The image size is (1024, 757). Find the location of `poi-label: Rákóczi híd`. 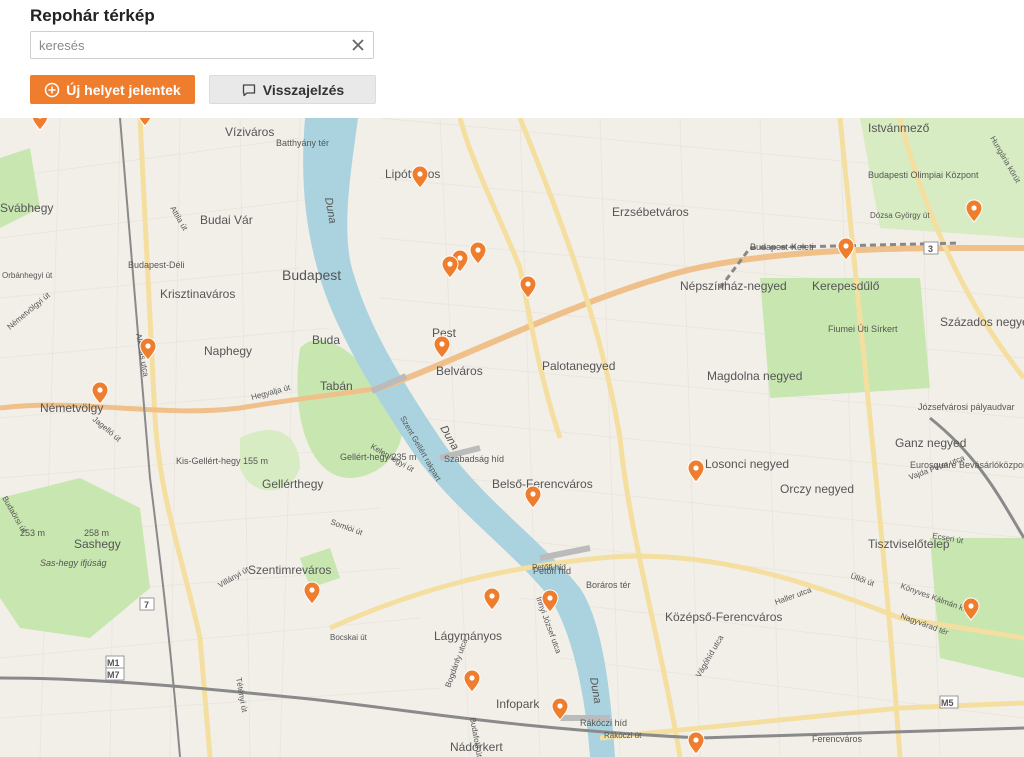

poi-label: Rákóczi híd is located at coordinates (603, 723).